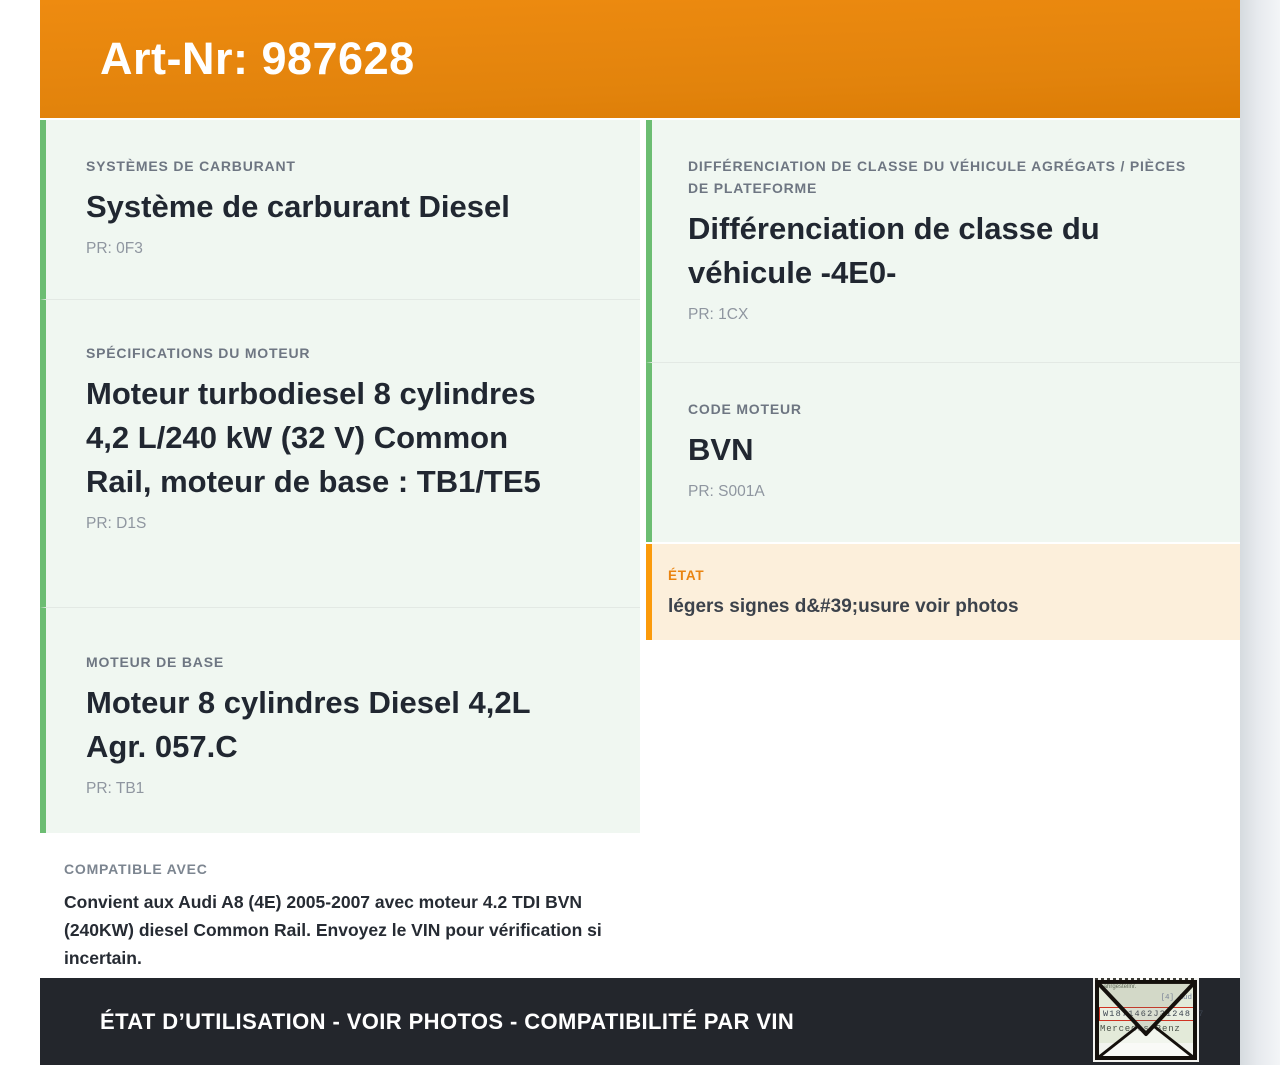 The height and width of the screenshot is (1065, 1280). Describe the element at coordinates (114, 248) in the screenshot. I see `fuel-system-pr-code: PR: 0F3` at that location.